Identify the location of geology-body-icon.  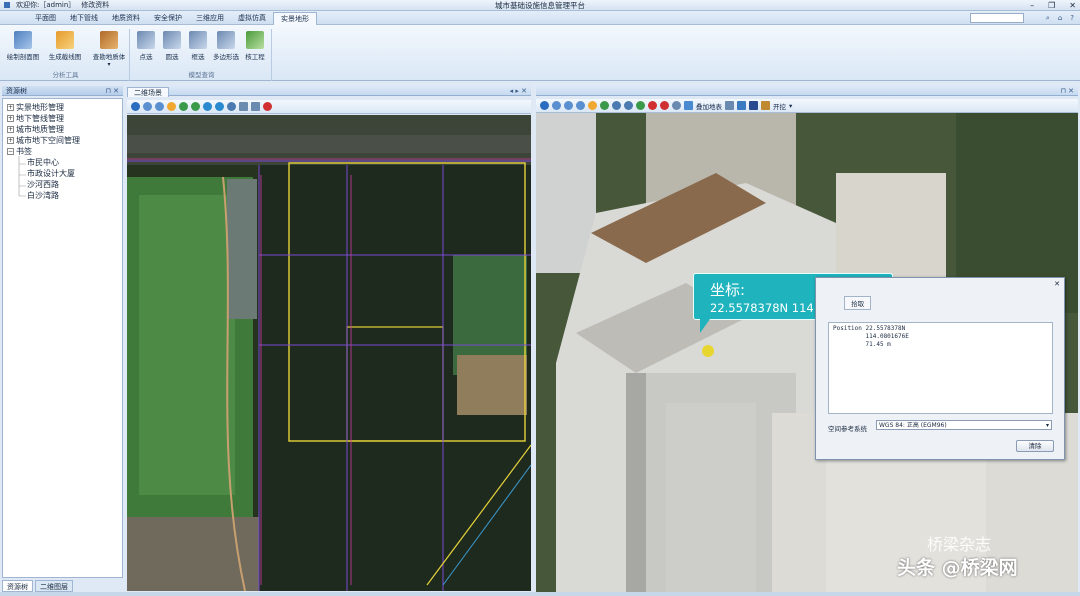
(109, 40).